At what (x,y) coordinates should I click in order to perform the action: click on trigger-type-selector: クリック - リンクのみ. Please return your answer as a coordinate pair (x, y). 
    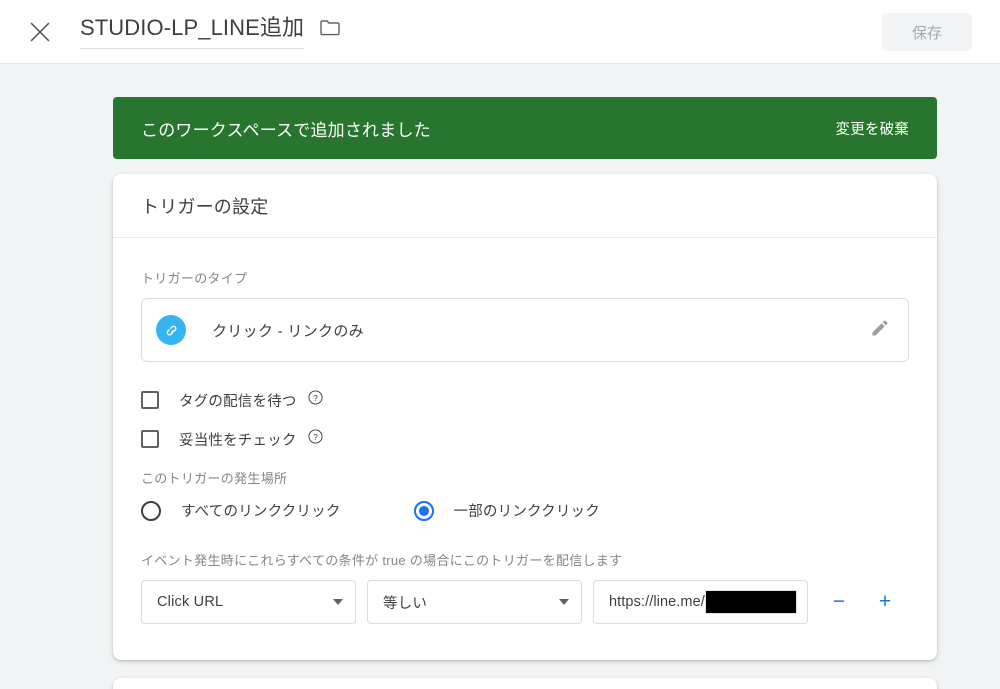
    Looking at the image, I should click on (525, 330).